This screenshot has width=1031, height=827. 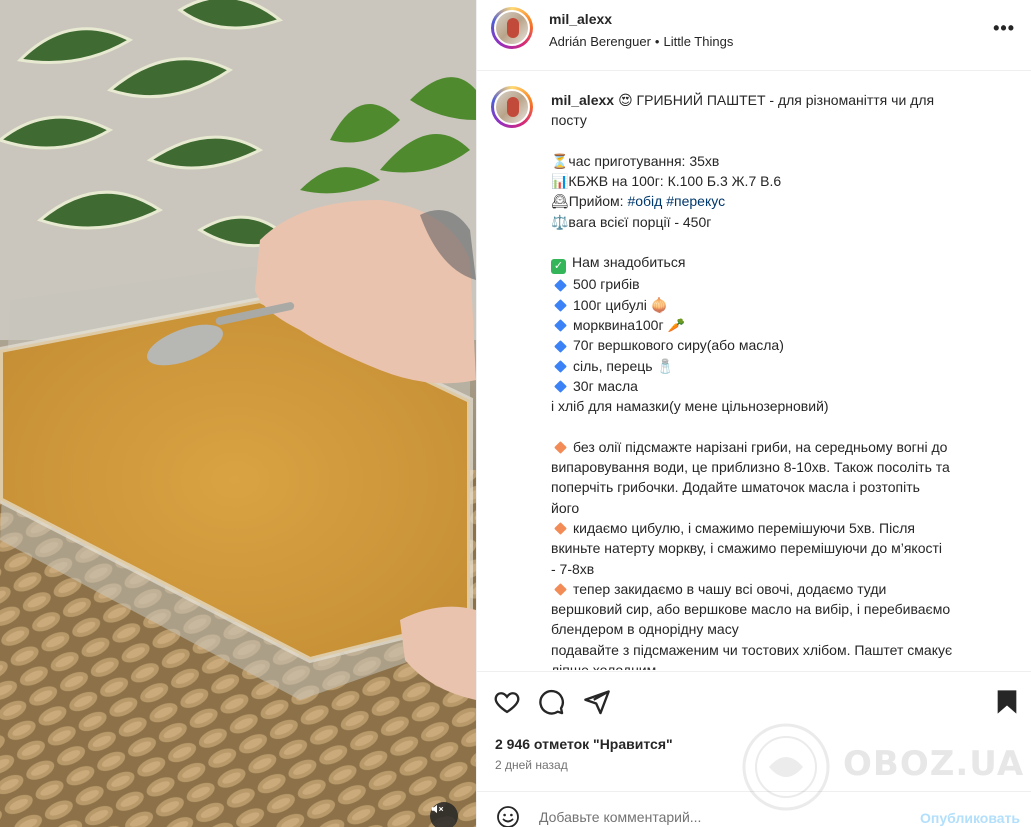 What do you see at coordinates (508, 816) in the screenshot?
I see `emoji-icon` at bounding box center [508, 816].